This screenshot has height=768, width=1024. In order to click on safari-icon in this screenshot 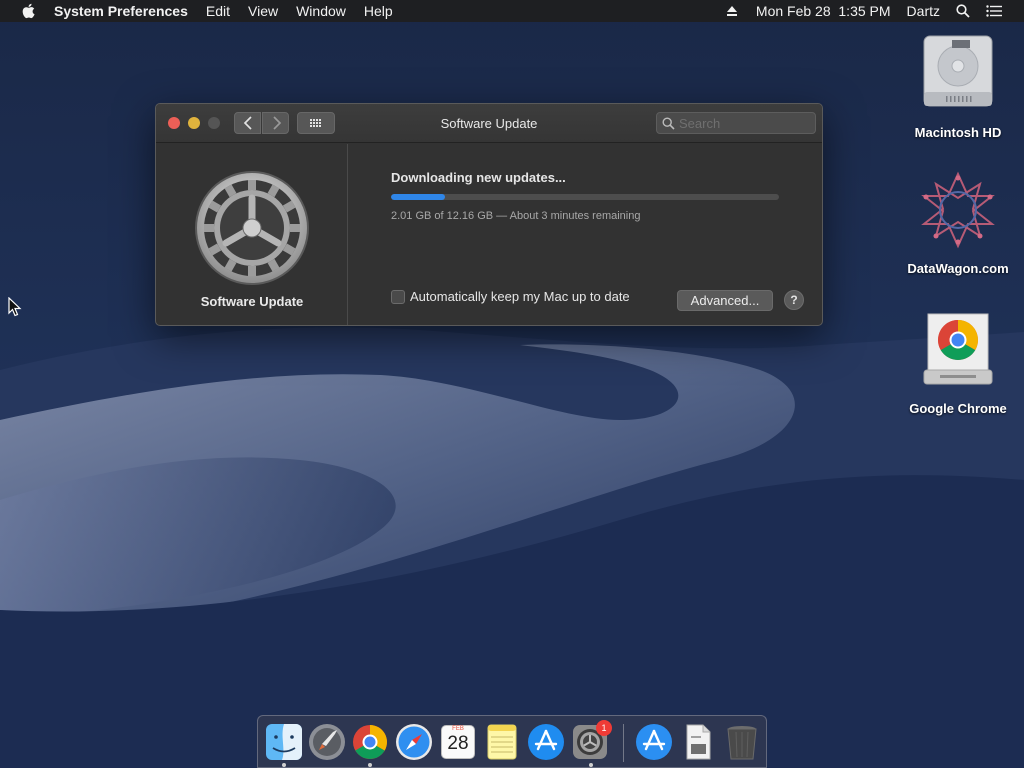, I will do `click(414, 742)`.